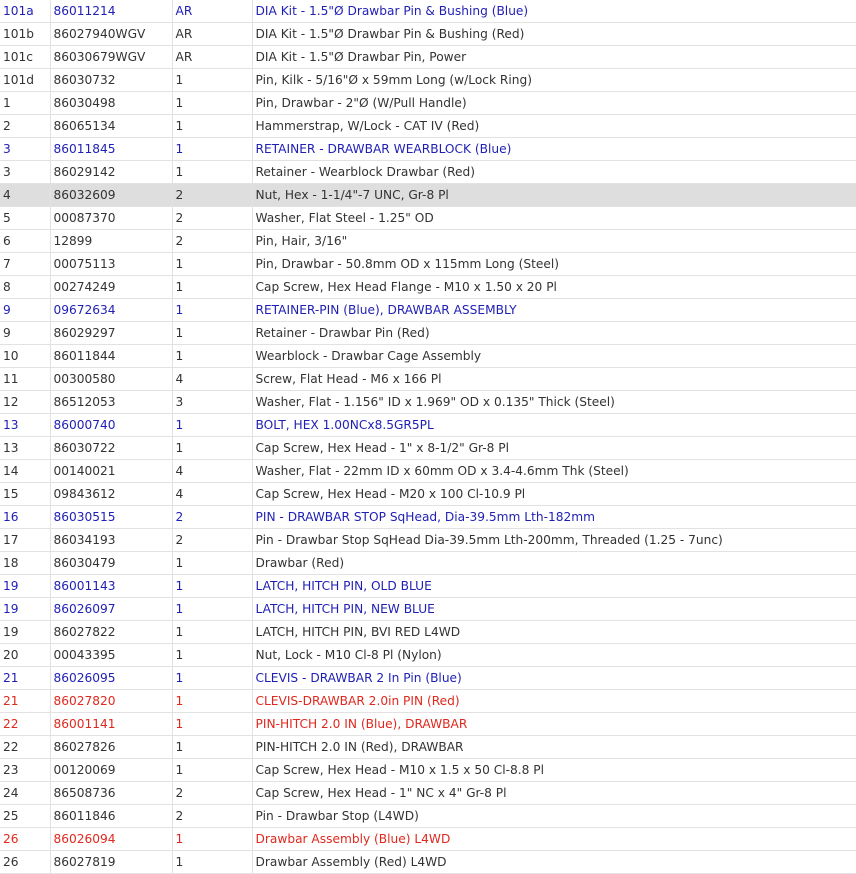 This screenshot has width=856, height=874. I want to click on table-row: 25 86011846 2 Pin - Drawbar Stop (L4WD), so click(428, 816).